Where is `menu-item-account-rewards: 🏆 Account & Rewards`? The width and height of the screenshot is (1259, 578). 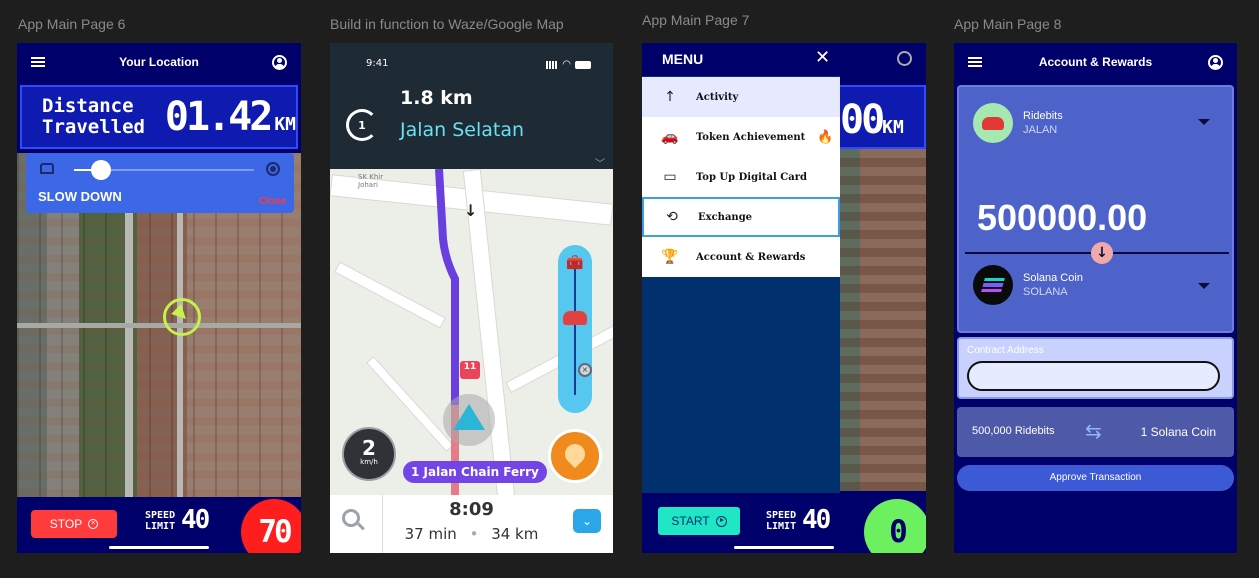
menu-item-account-rewards: 🏆 Account & Rewards is located at coordinates (741, 257).